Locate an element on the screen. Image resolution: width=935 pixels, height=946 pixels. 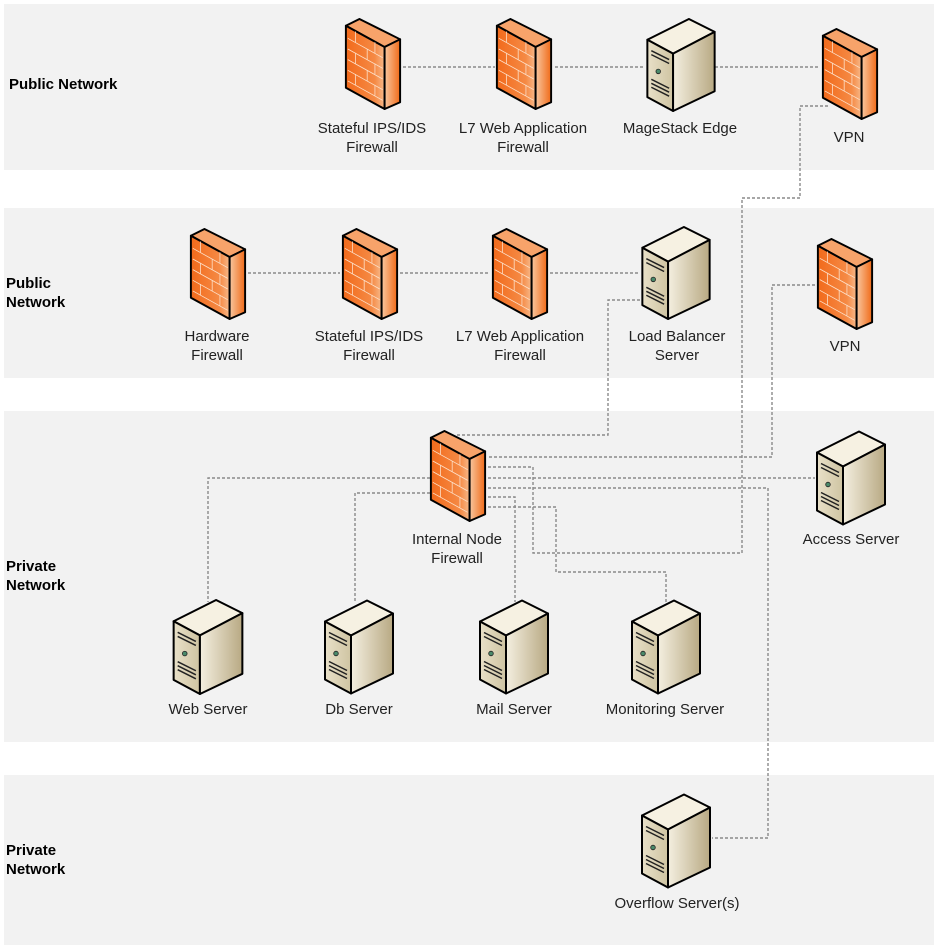
node-label: MageStack Edge is located at coordinates (680, 128).